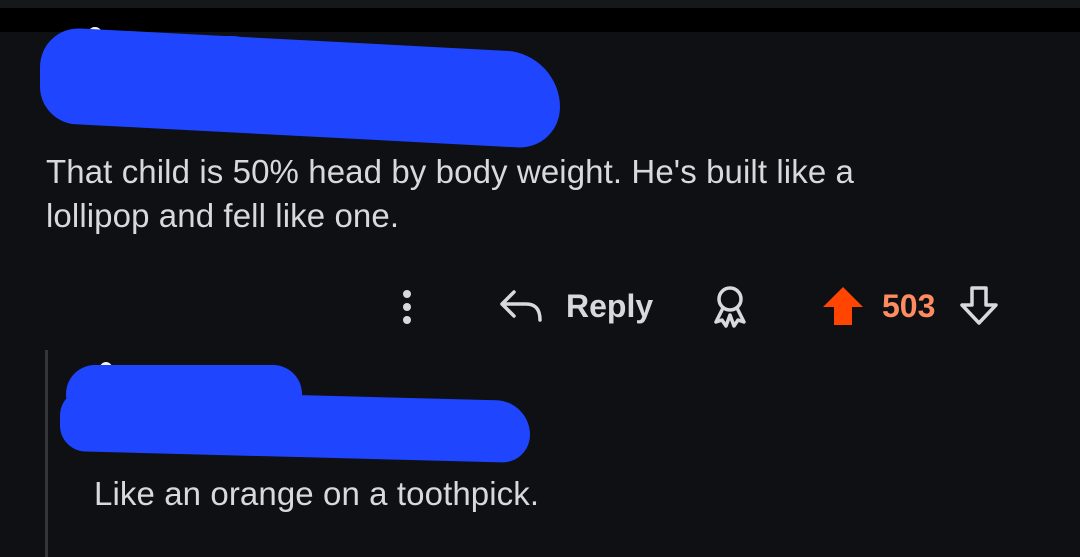 The width and height of the screenshot is (1080, 557). Describe the element at coordinates (407, 294) in the screenshot. I see `more-vertical-icon` at that location.